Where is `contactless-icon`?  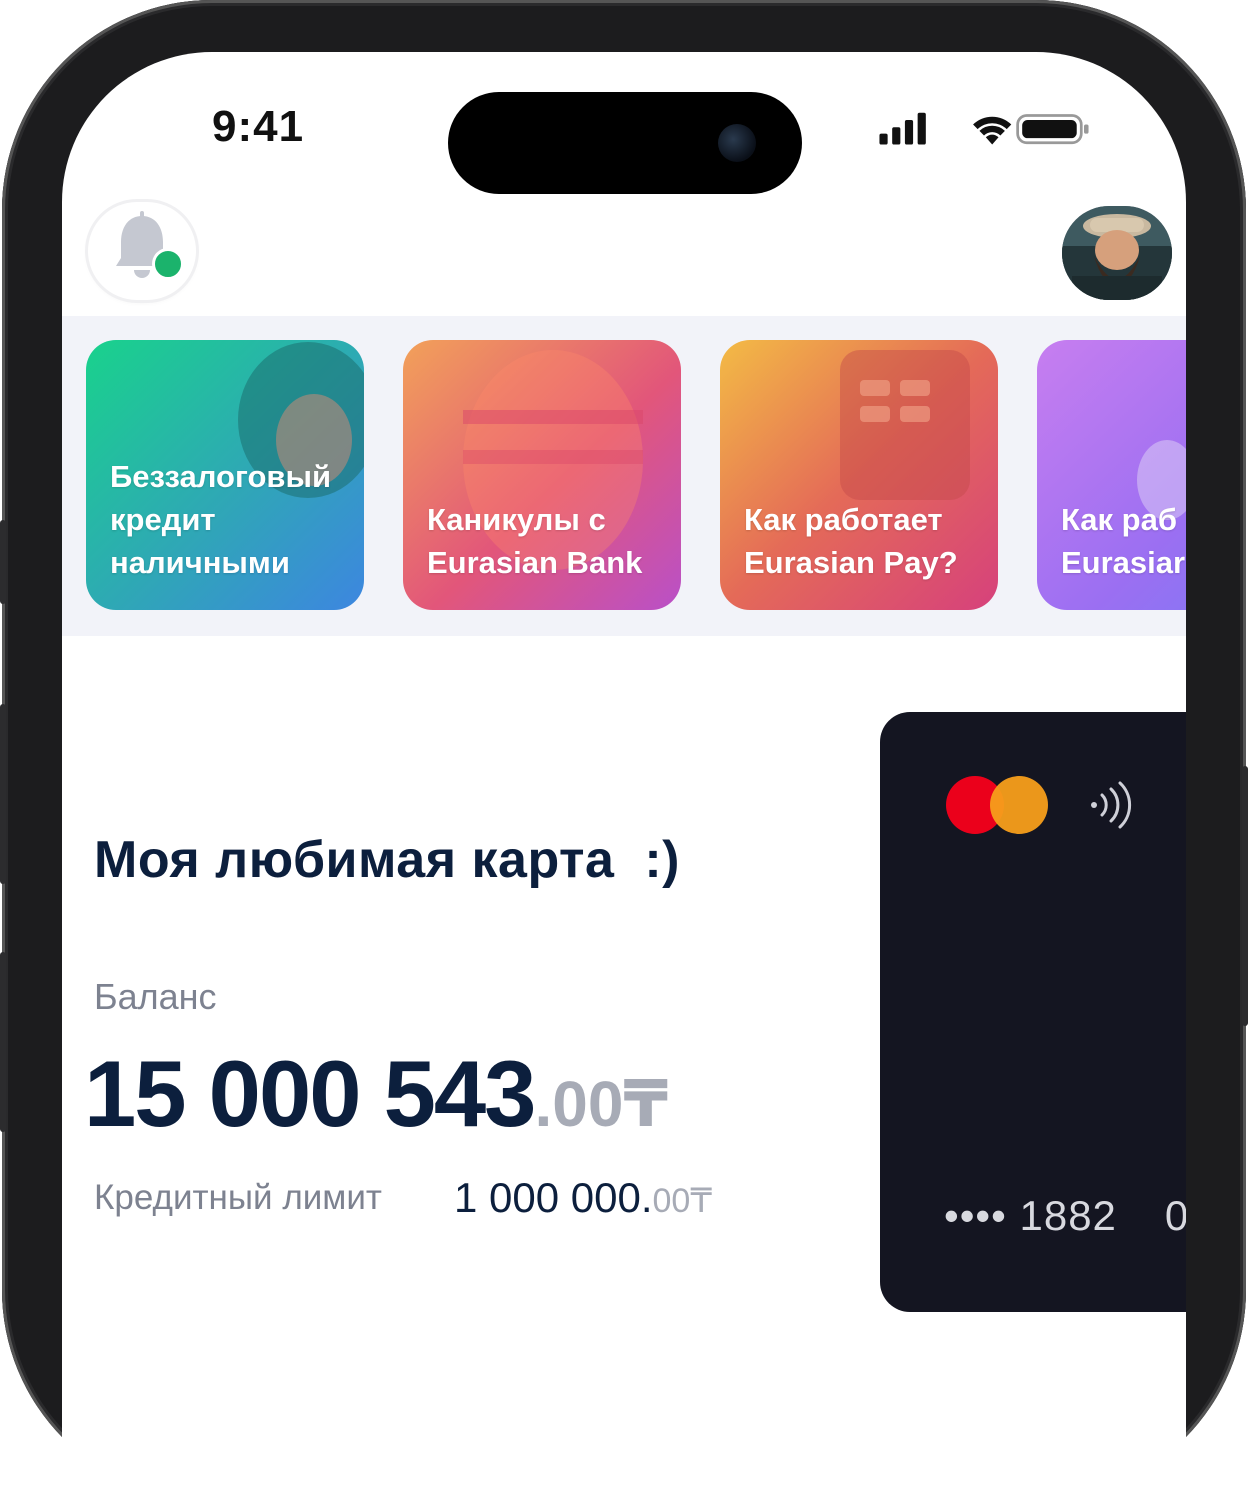
contactless-icon is located at coordinates (1111, 805).